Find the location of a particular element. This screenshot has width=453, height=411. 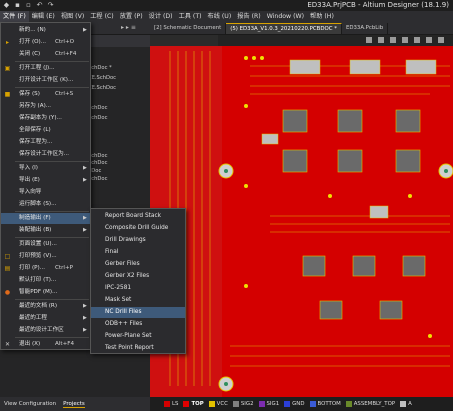

menu-item: 工具 (T) is located at coordinates (190, 16).